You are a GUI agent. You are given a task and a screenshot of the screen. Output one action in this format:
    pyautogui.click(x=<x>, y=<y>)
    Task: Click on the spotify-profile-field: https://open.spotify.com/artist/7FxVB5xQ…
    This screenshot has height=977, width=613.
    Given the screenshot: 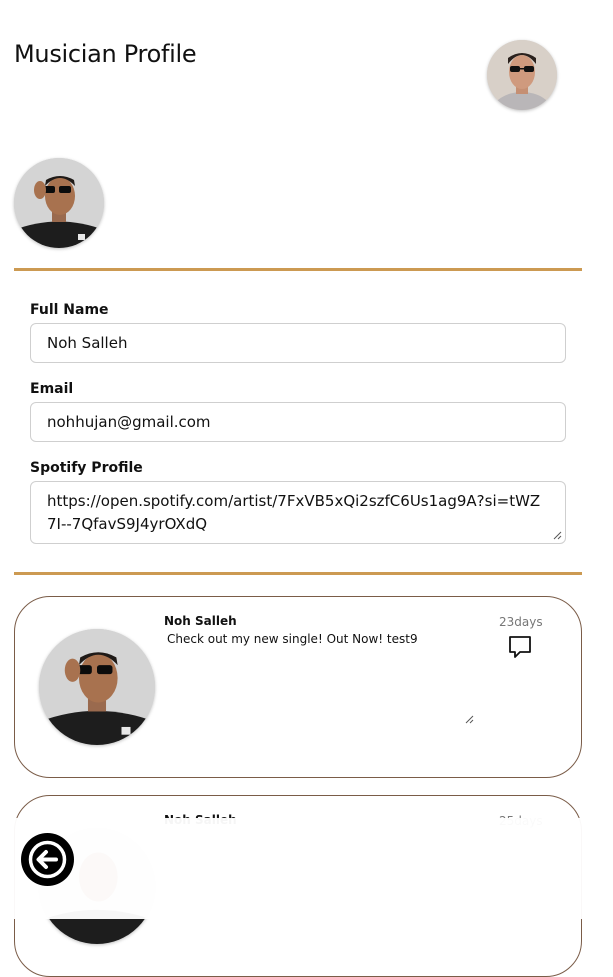 What is the action you would take?
    pyautogui.click(x=298, y=512)
    